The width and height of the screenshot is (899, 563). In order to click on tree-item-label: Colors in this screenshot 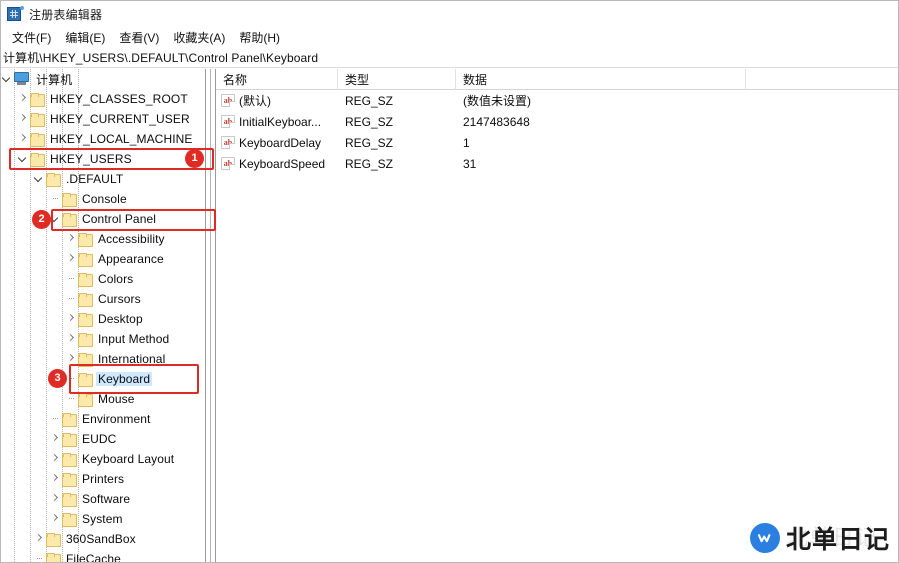, I will do `click(116, 279)`.